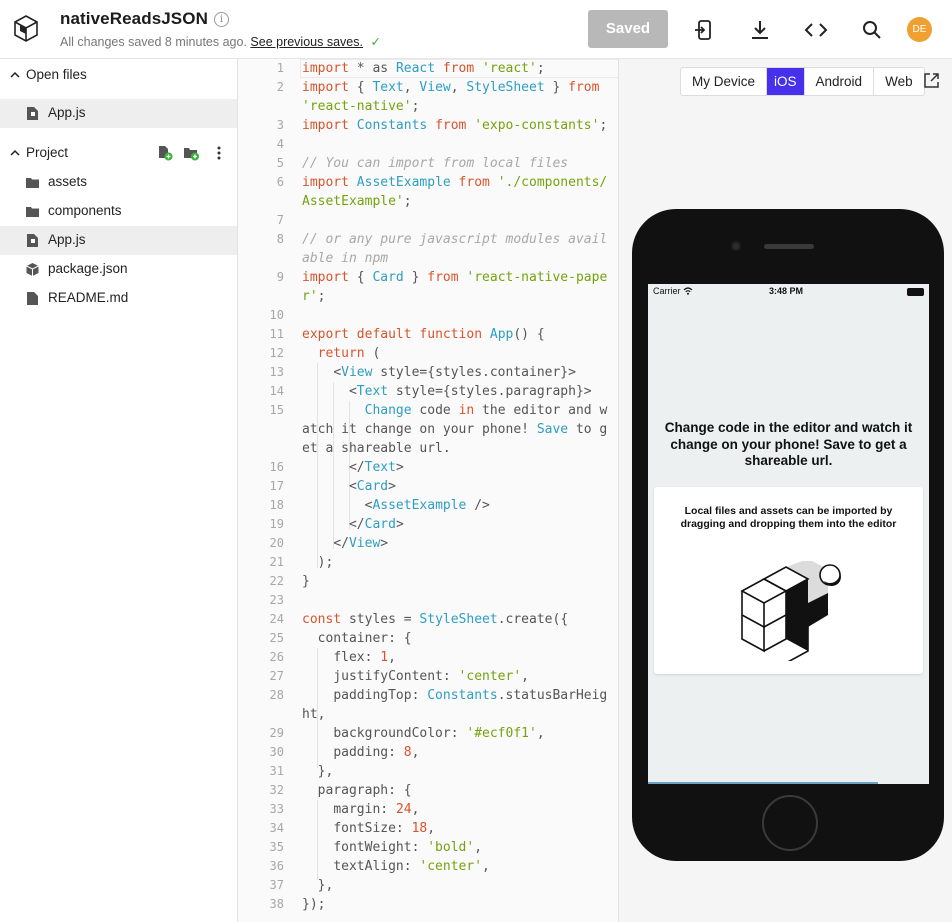 This screenshot has height=922, width=952. I want to click on battery-icon, so click(915, 292).